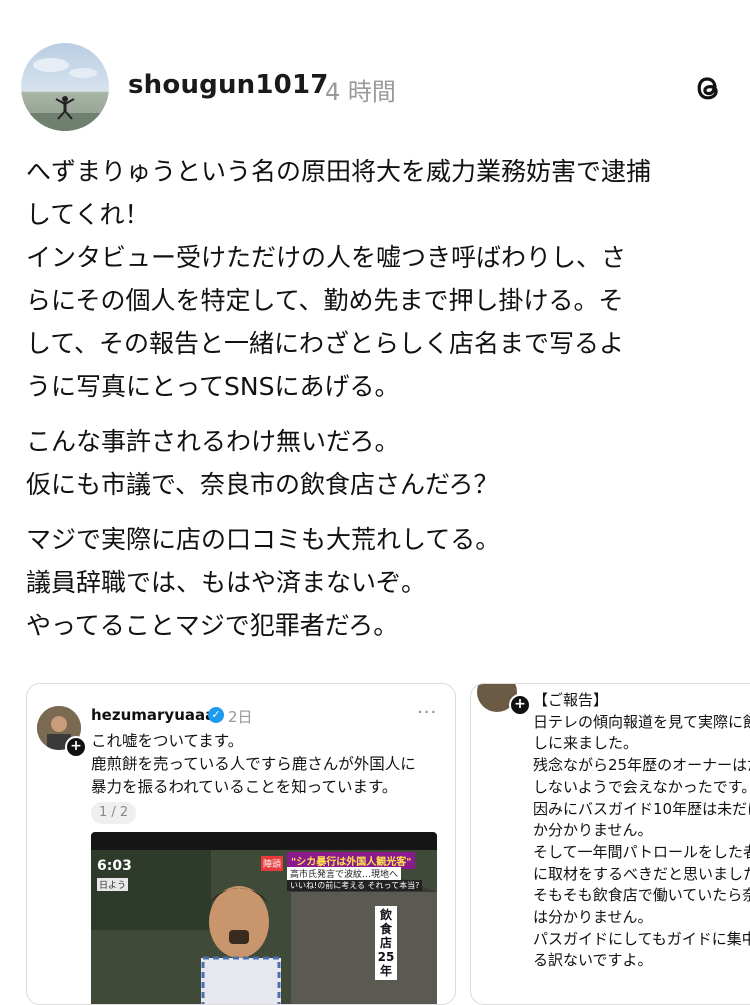  What do you see at coordinates (641, 786) in the screenshot?
I see `embedded-line: しないようで会えなかったです。` at bounding box center [641, 786].